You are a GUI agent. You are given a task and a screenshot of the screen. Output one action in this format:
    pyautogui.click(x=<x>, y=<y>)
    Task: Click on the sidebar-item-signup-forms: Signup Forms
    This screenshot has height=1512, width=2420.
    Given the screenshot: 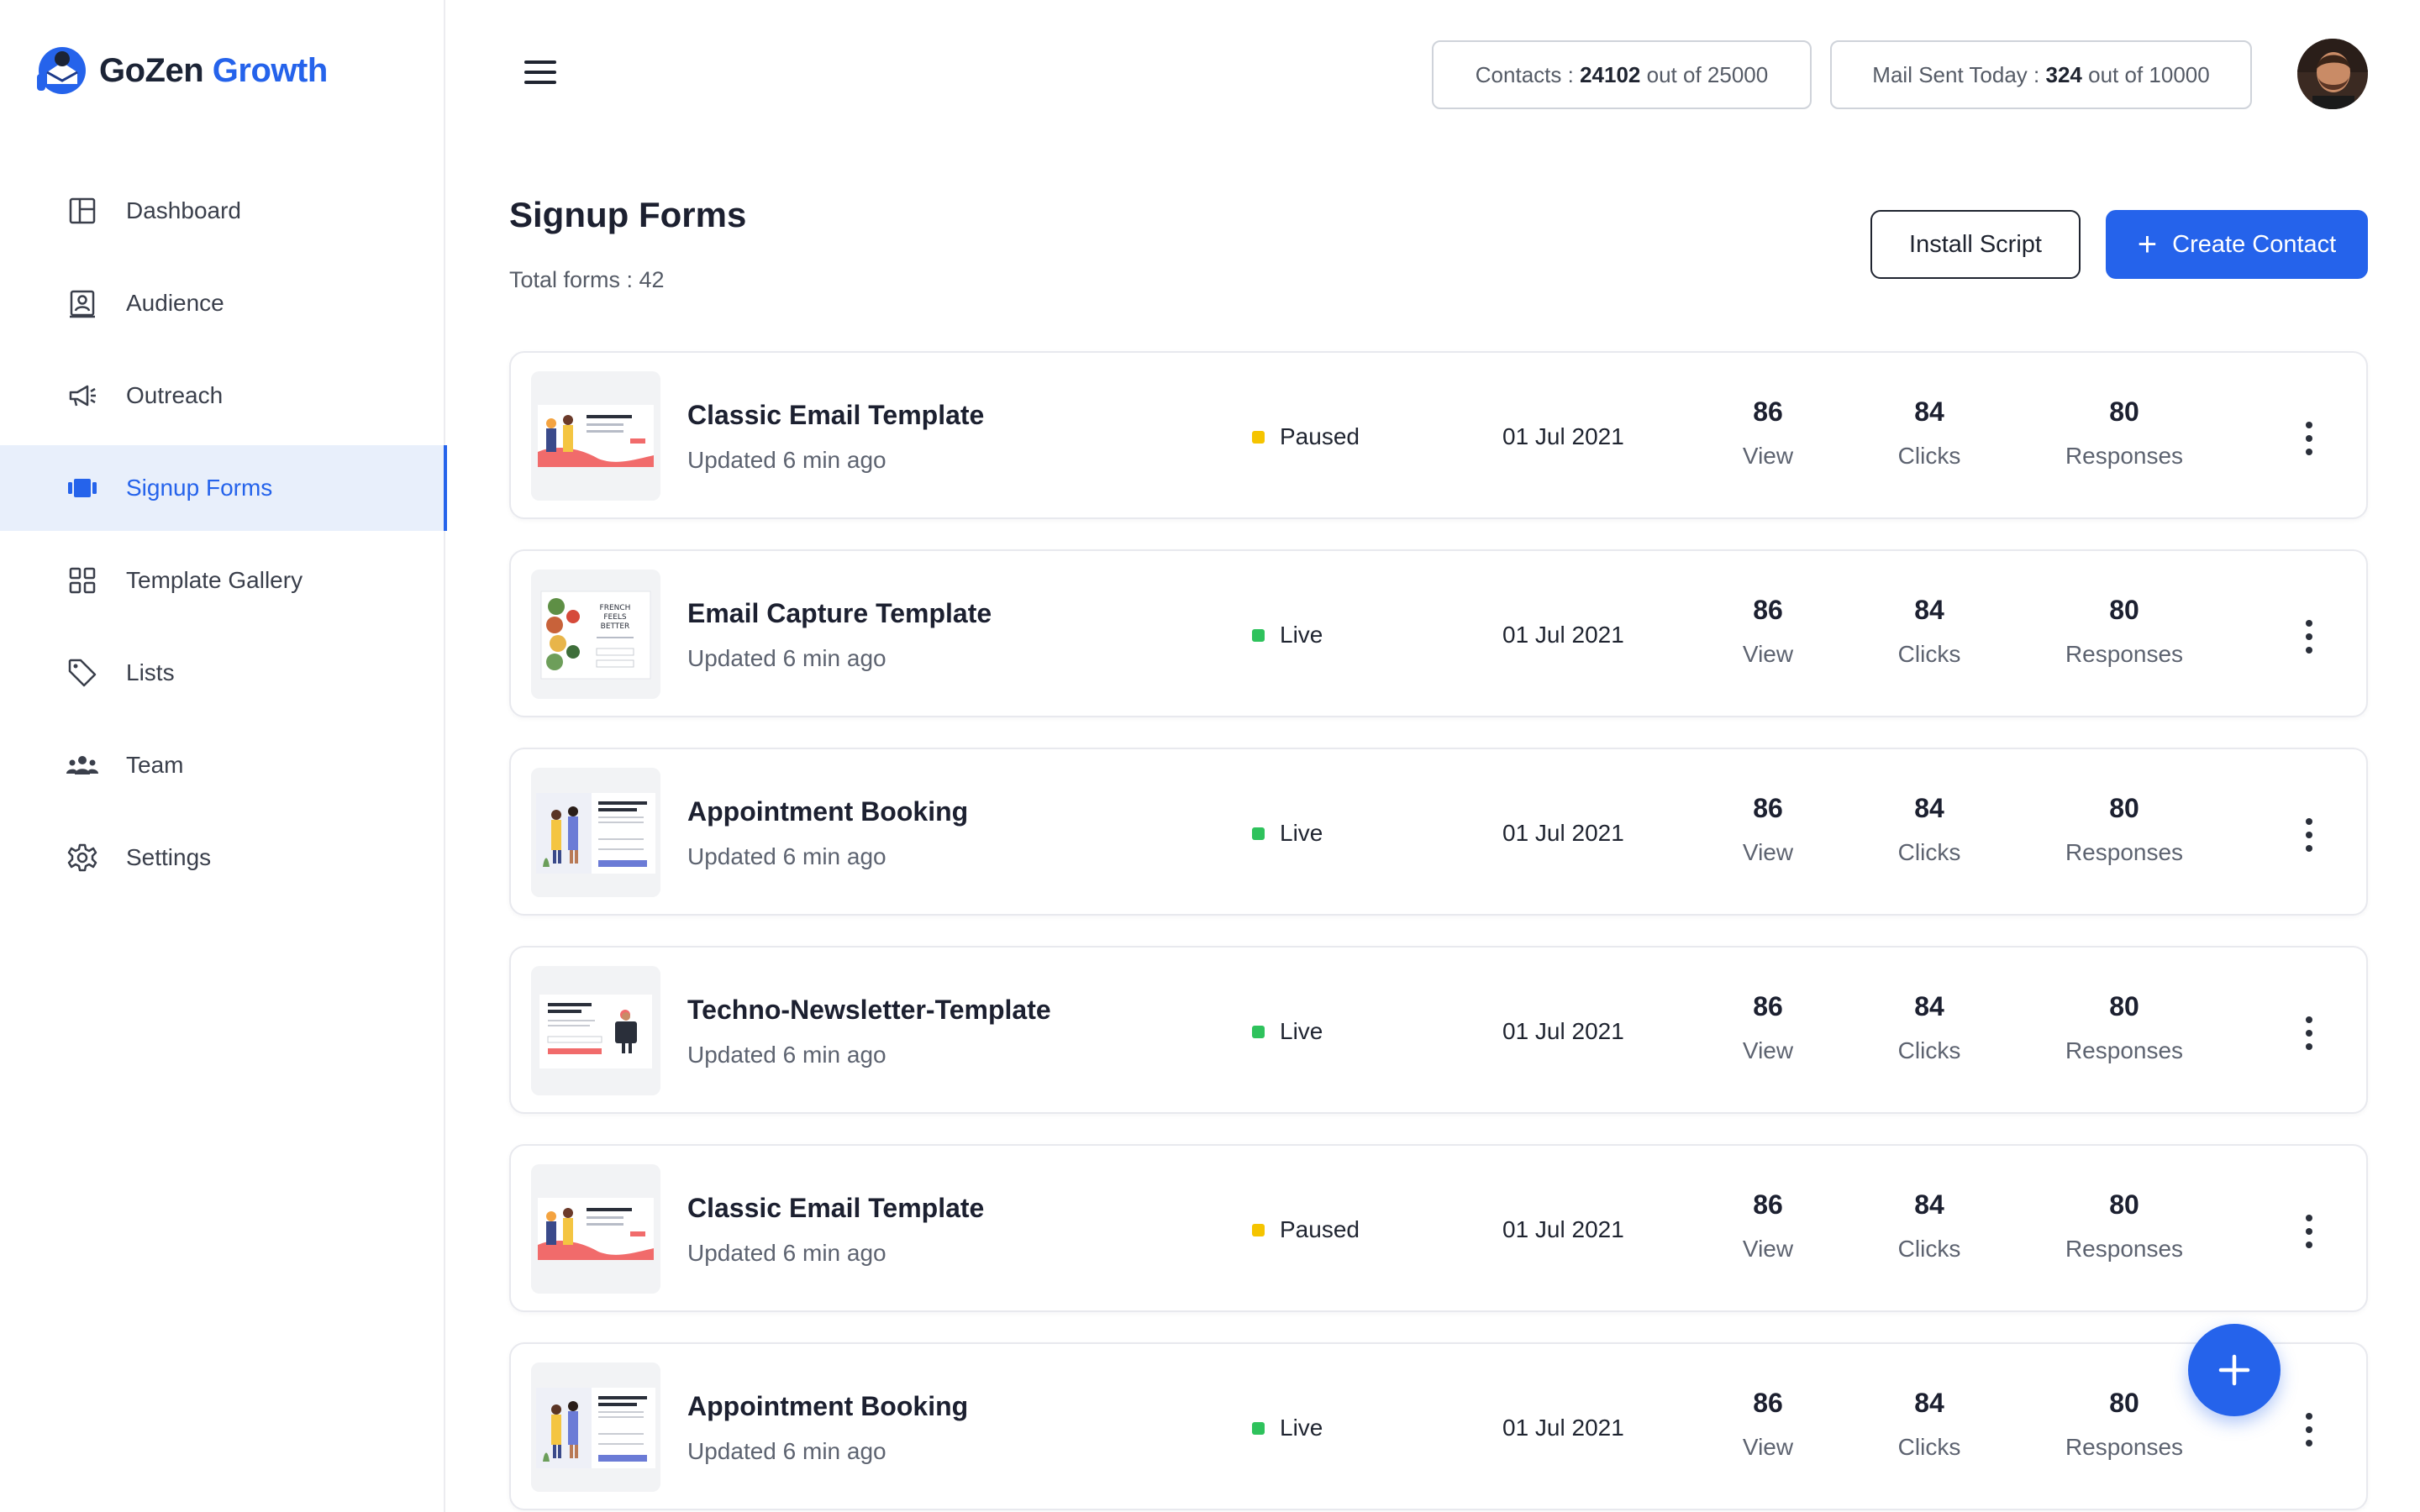 What is the action you would take?
    pyautogui.click(x=224, y=488)
    